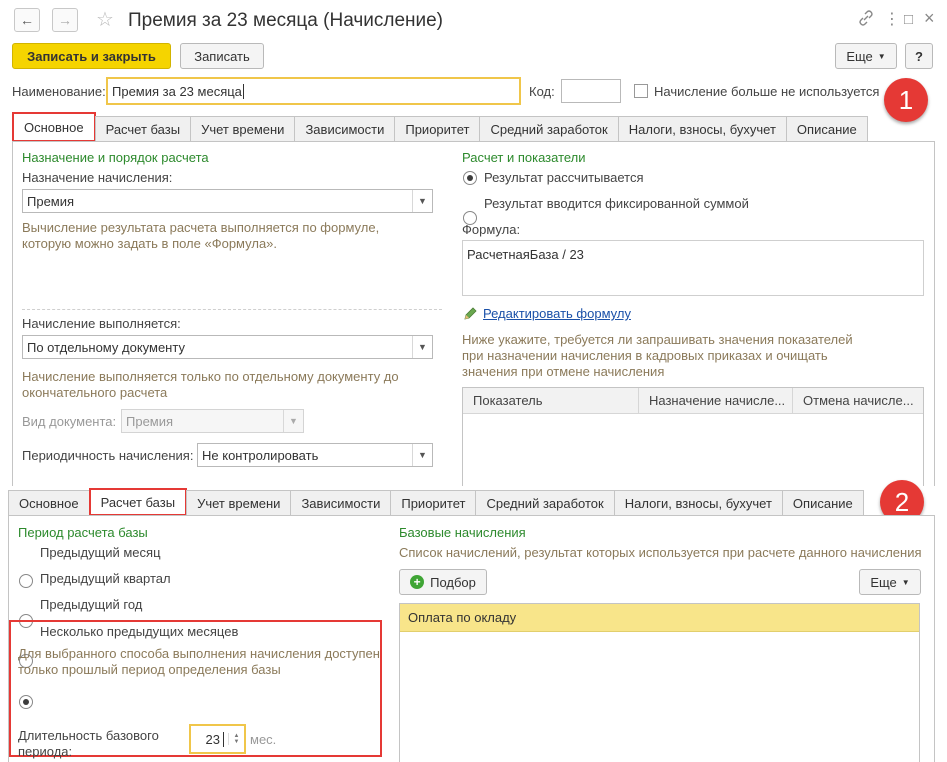  I want to click on name-input-value: Премия за 23 месяца, so click(177, 91).